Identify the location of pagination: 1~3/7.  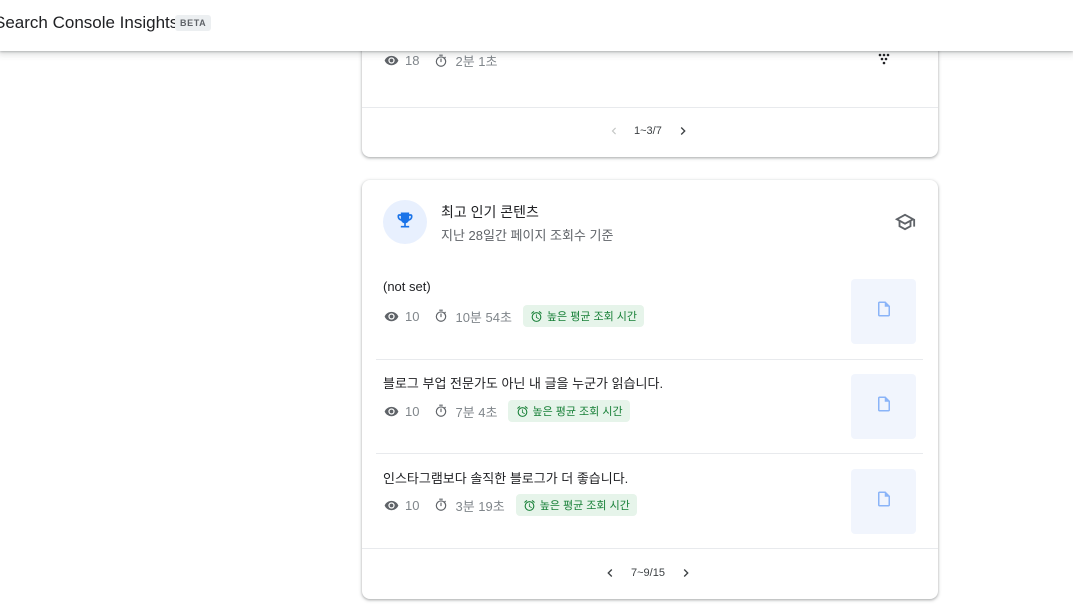
(648, 131).